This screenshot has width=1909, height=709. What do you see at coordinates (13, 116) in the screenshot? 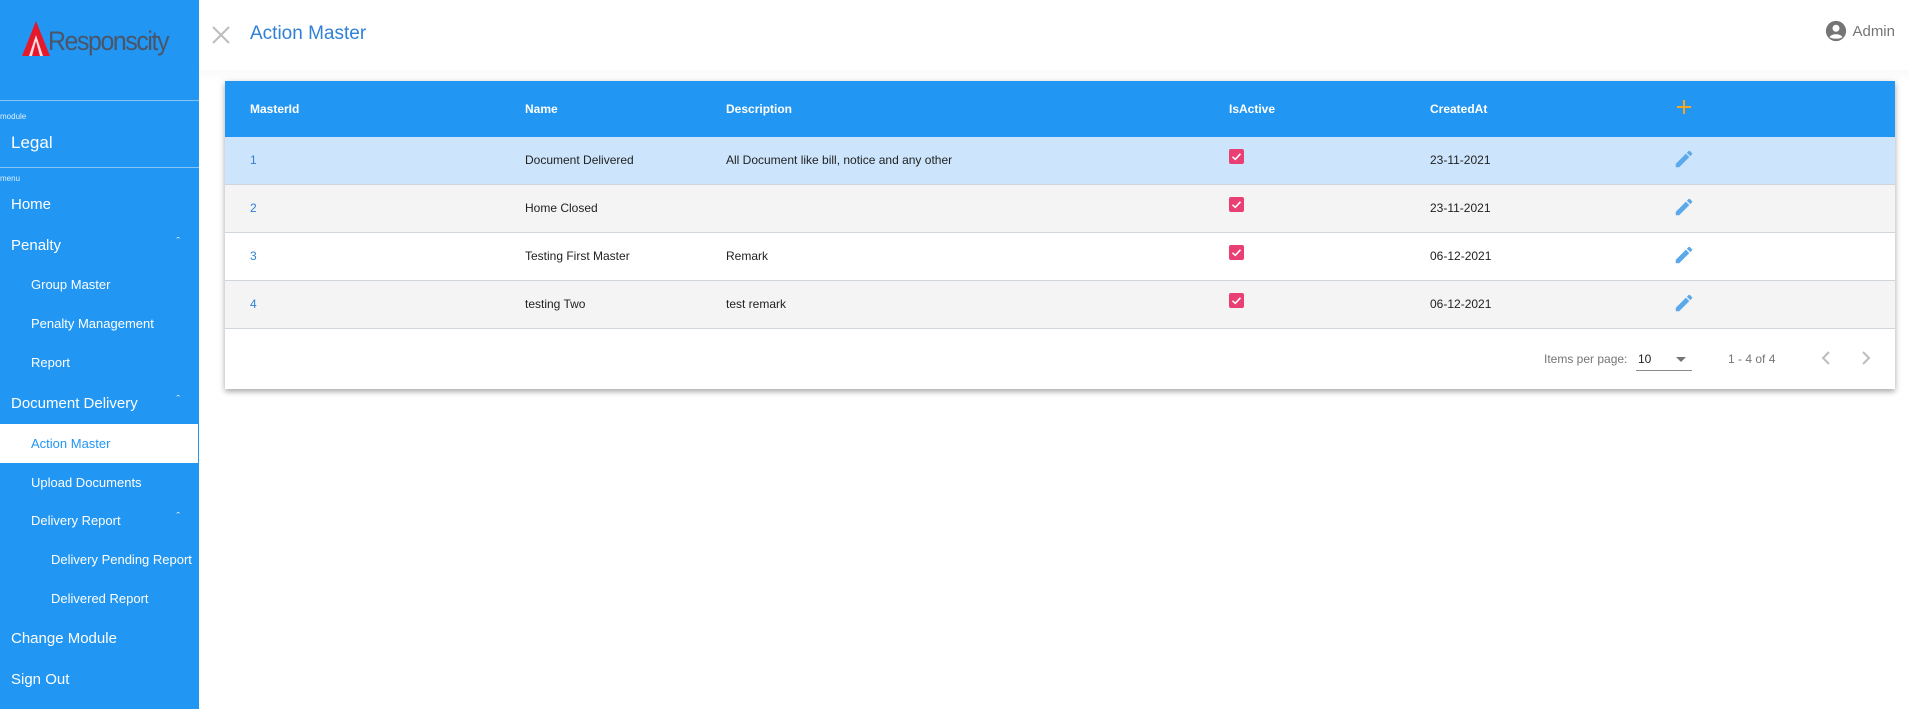
I see `module-section-label: module` at bounding box center [13, 116].